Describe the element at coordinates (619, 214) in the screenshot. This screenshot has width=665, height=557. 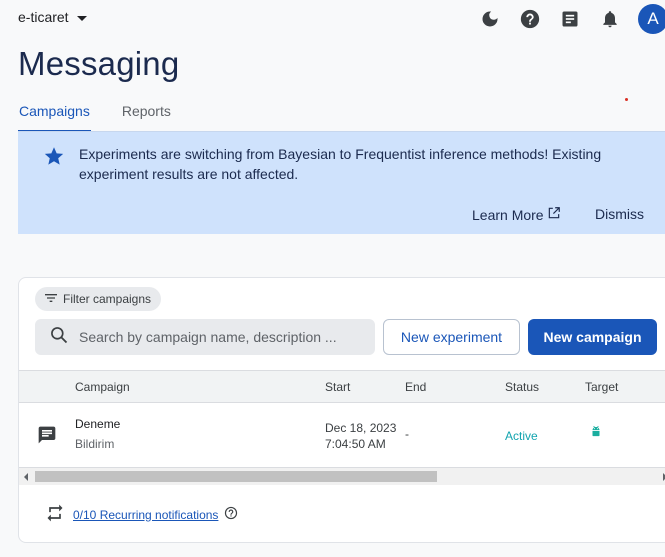
I see `dismiss-button: Dismiss` at that location.